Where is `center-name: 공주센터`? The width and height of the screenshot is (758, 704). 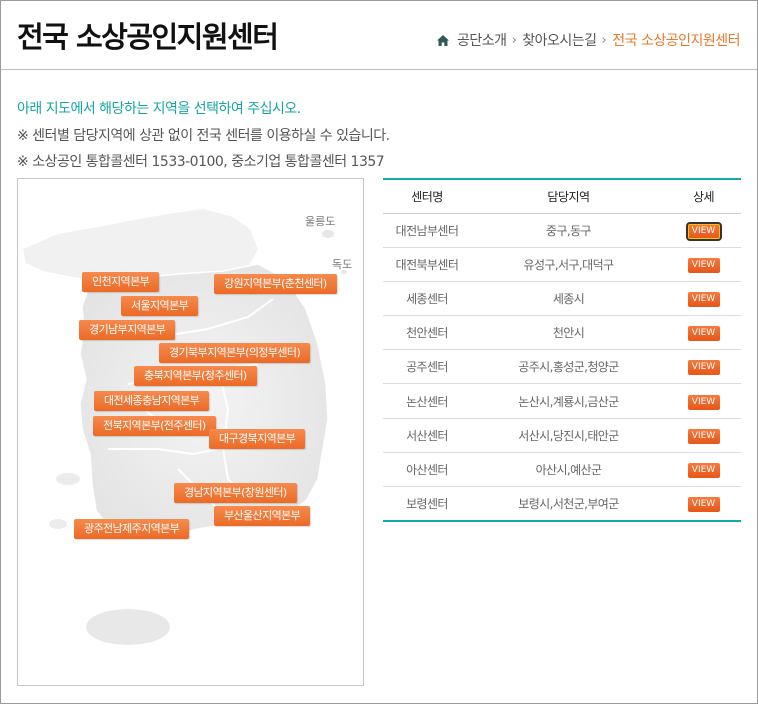
center-name: 공주센터 is located at coordinates (427, 367).